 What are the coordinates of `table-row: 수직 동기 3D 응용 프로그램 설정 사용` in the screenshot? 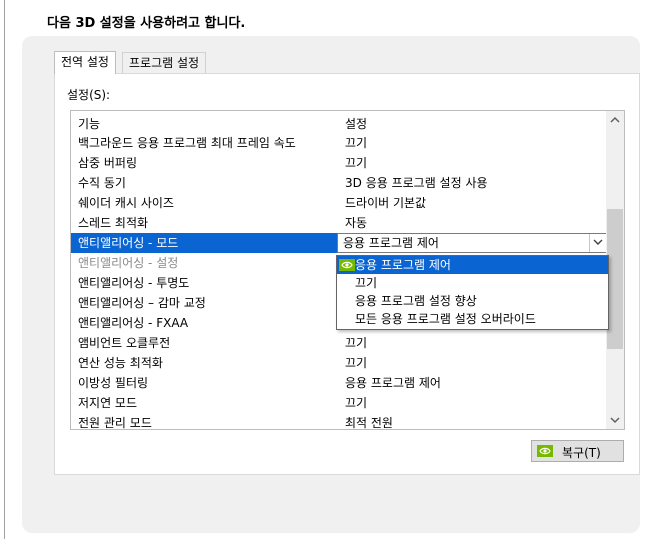 It's located at (338, 183).